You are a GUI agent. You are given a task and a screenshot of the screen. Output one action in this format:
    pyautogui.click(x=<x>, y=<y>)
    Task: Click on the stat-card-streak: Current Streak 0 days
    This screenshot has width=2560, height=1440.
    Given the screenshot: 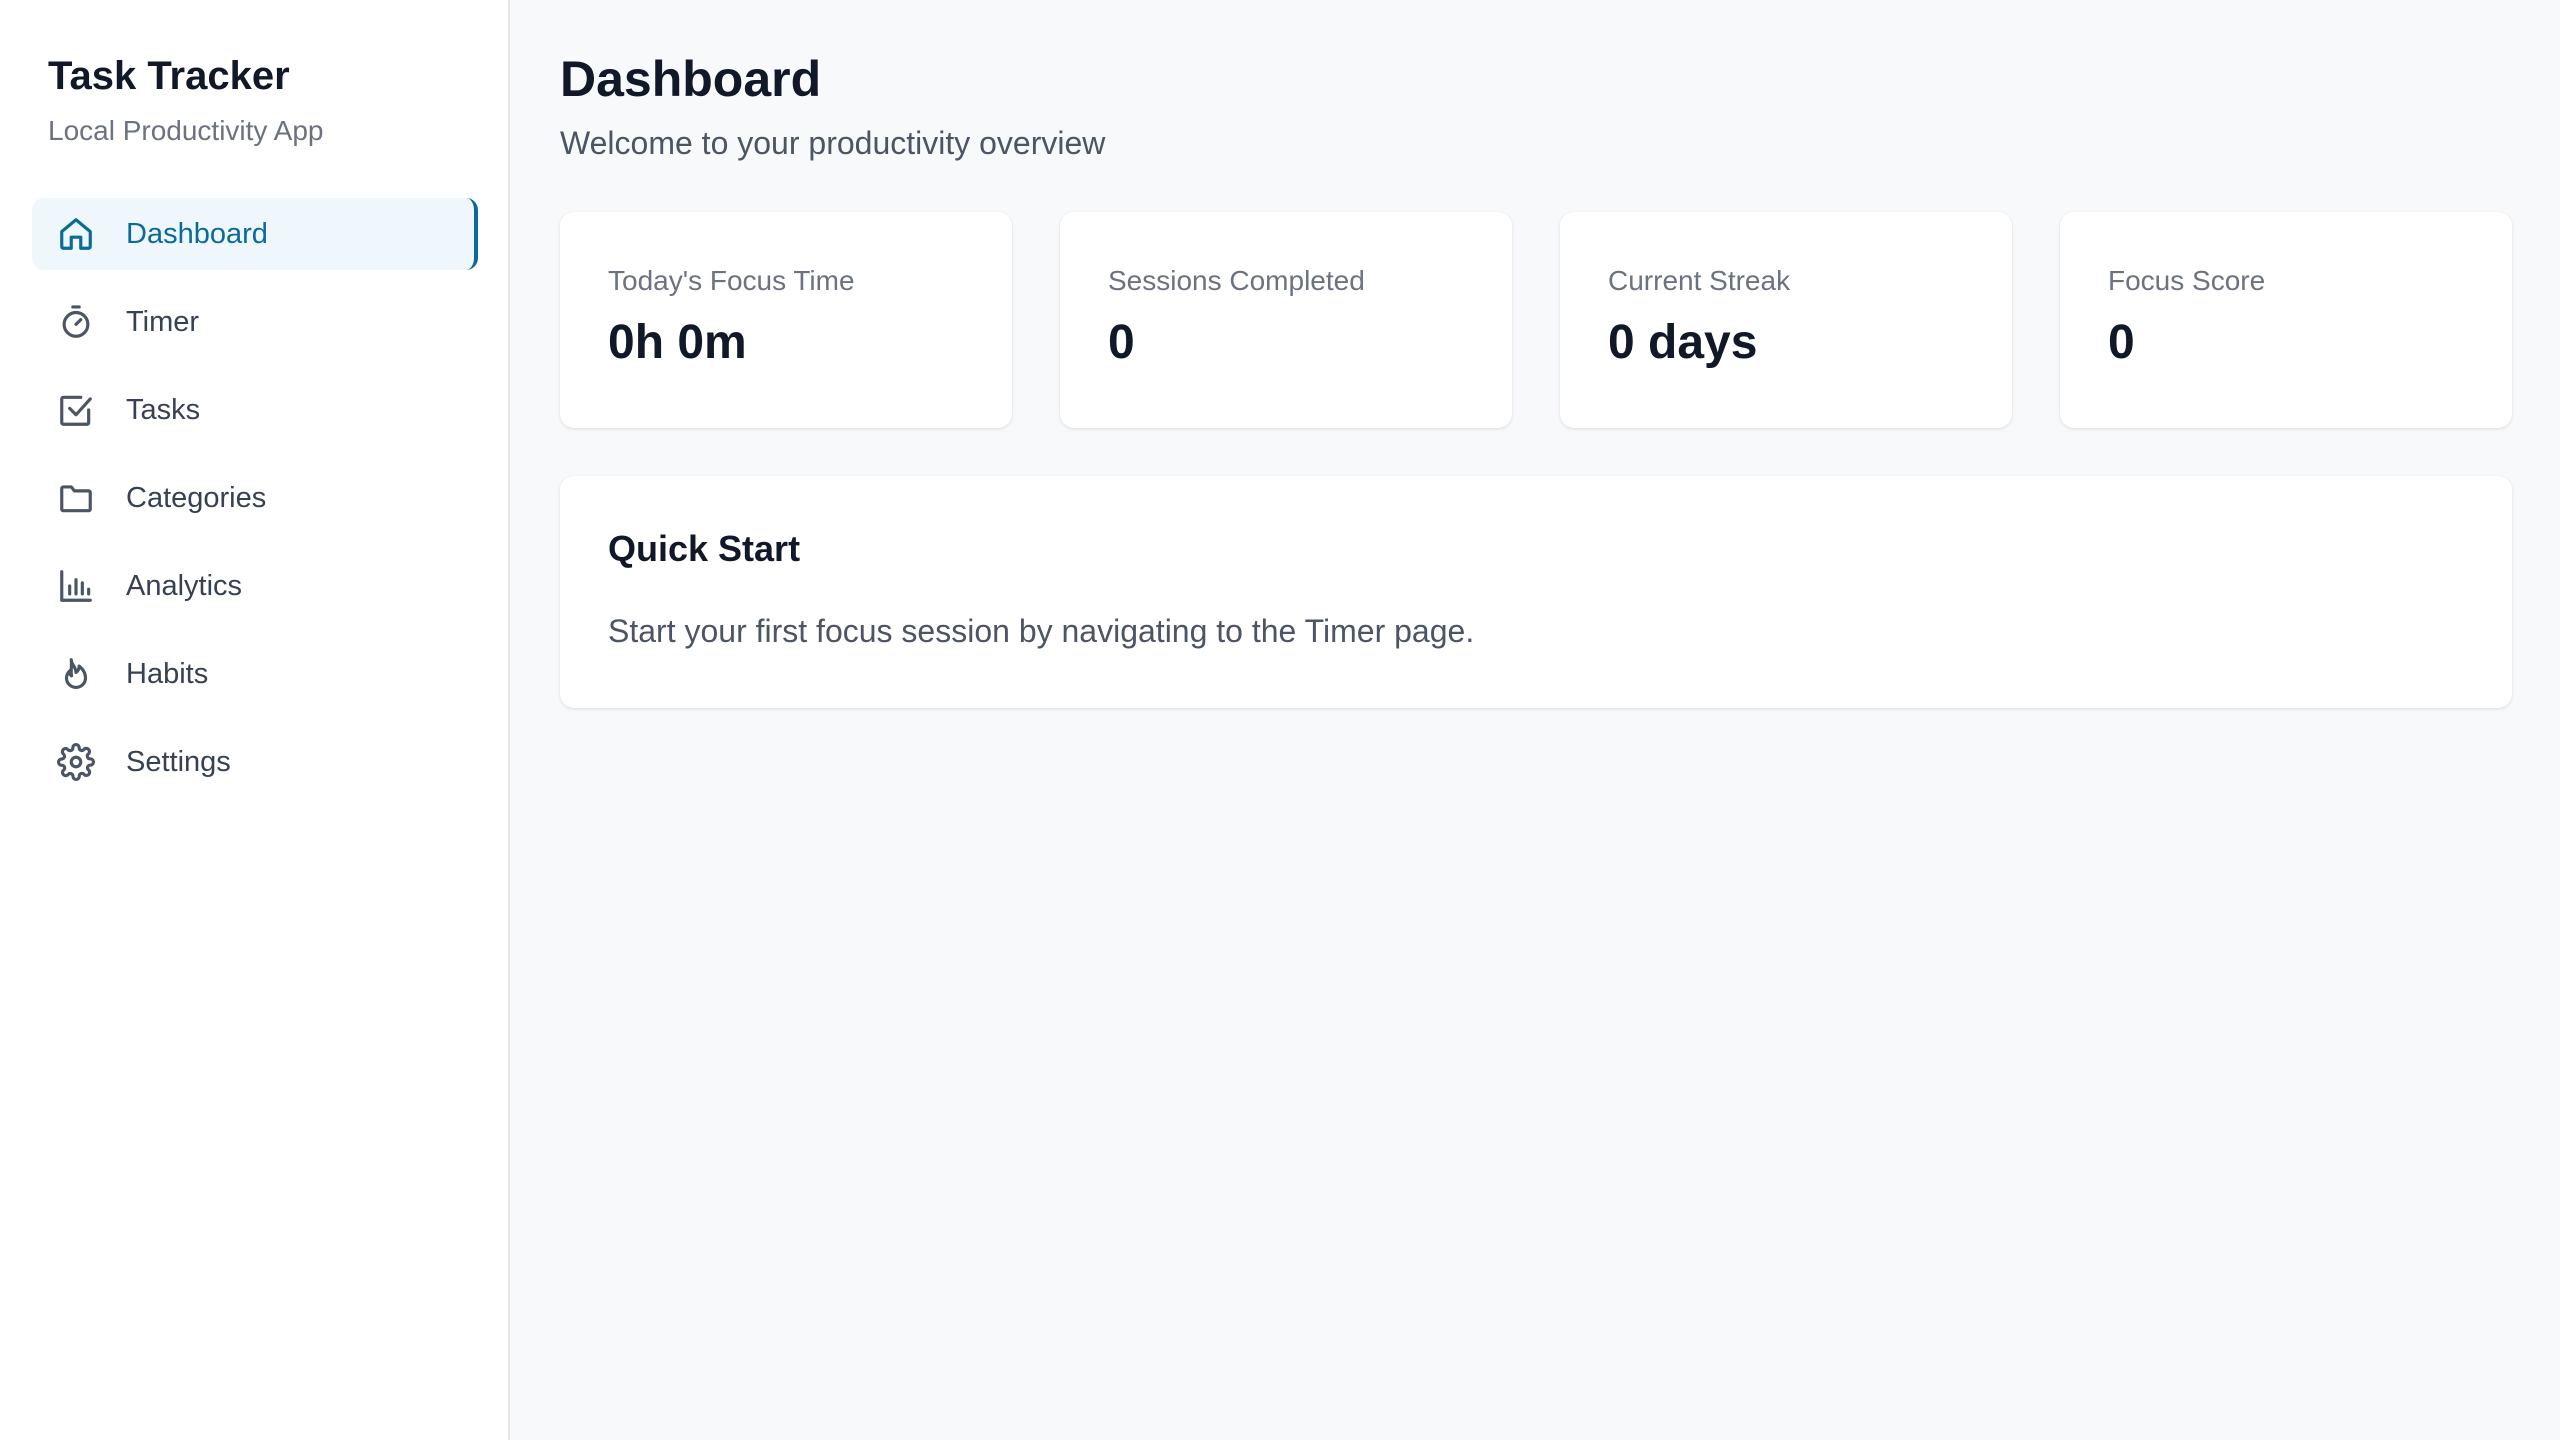 What is the action you would take?
    pyautogui.click(x=1786, y=320)
    